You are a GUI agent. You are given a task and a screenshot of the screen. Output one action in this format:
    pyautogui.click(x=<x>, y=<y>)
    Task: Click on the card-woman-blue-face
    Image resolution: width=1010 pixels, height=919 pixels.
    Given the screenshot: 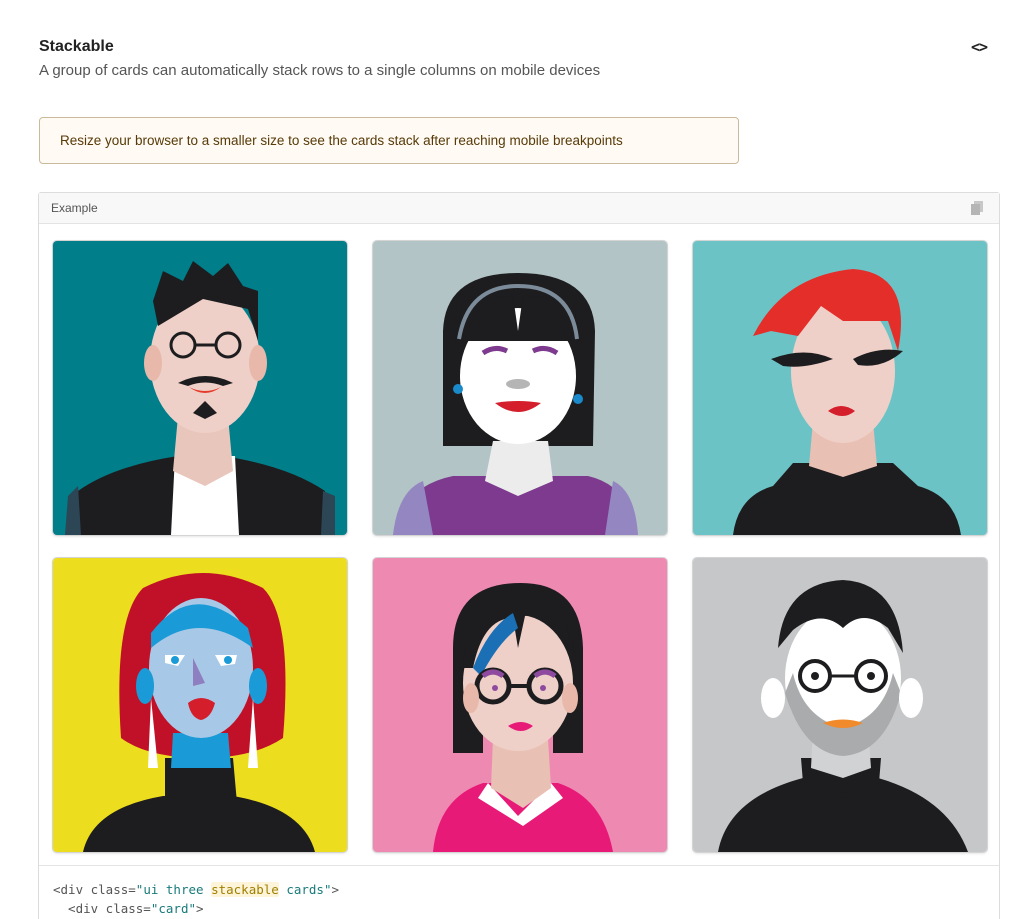 What is the action you would take?
    pyautogui.click(x=200, y=705)
    